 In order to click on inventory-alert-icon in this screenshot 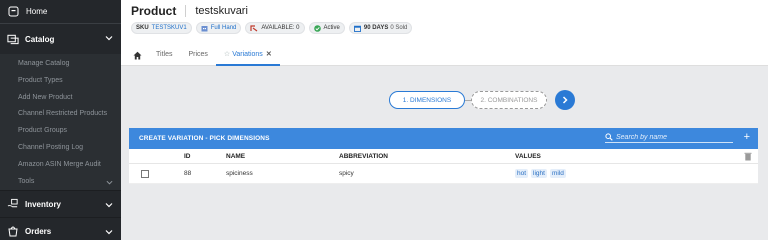, I will do `click(254, 27)`.